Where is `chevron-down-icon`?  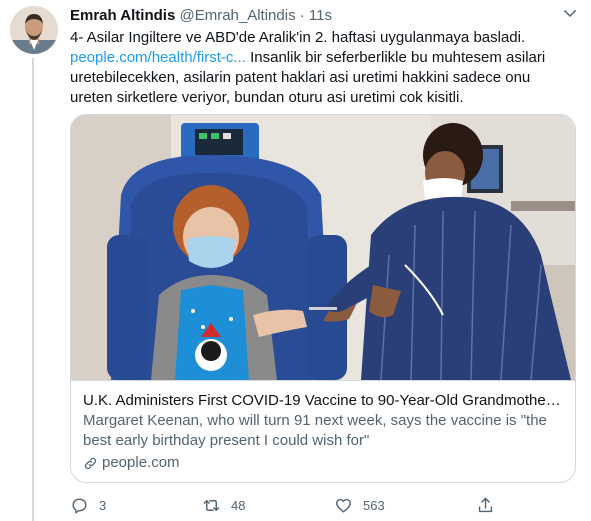 chevron-down-icon is located at coordinates (570, 13).